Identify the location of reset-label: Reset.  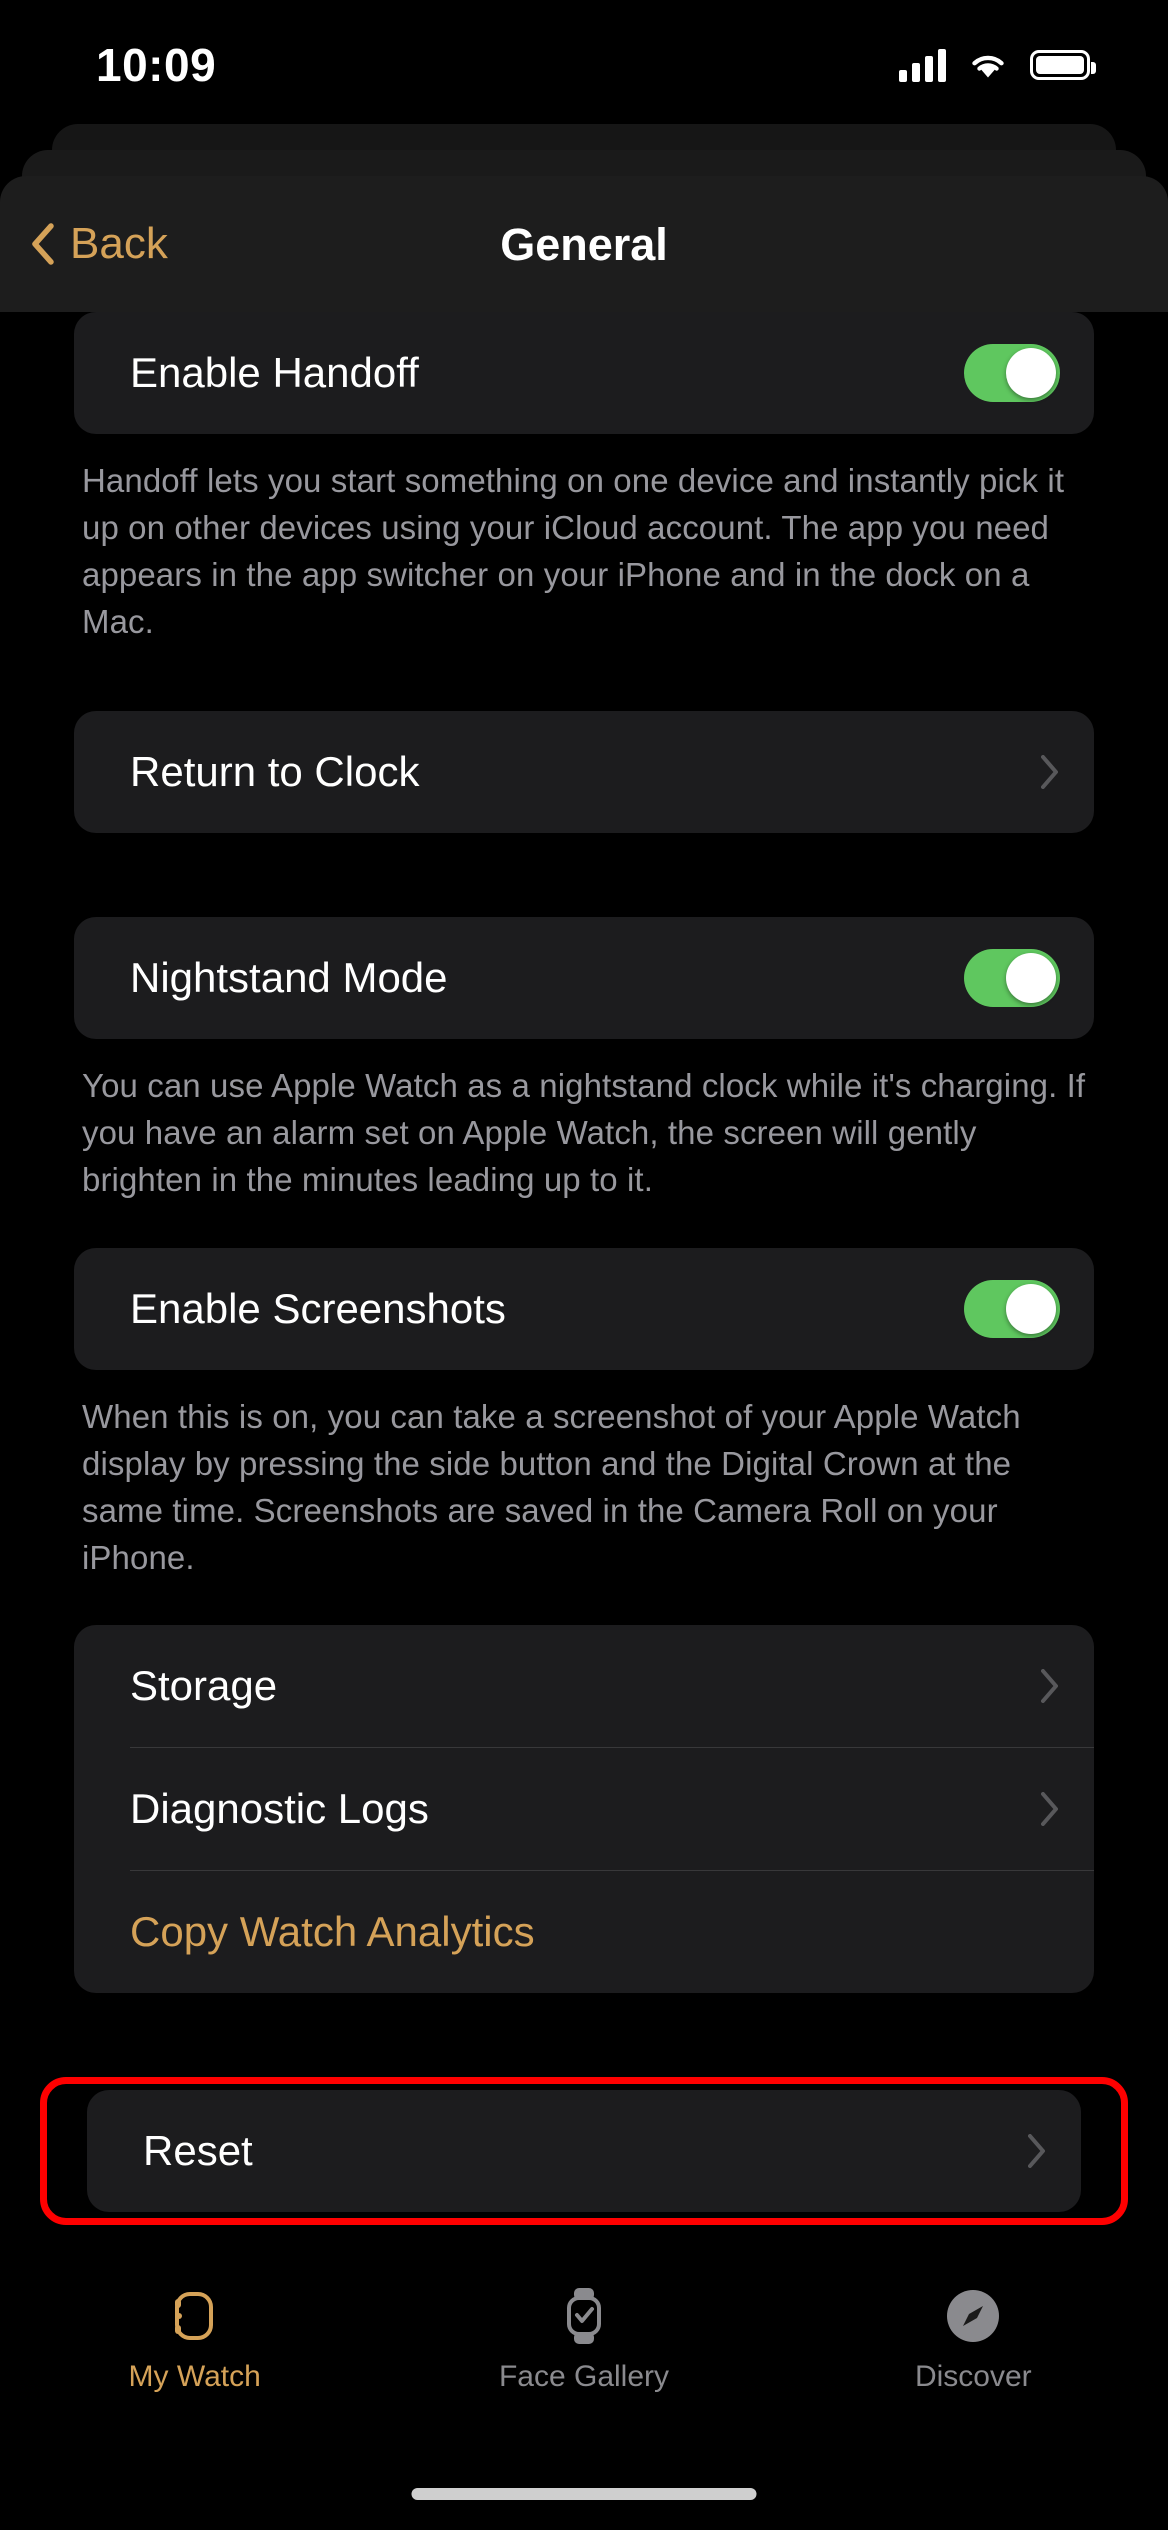
(198, 2151).